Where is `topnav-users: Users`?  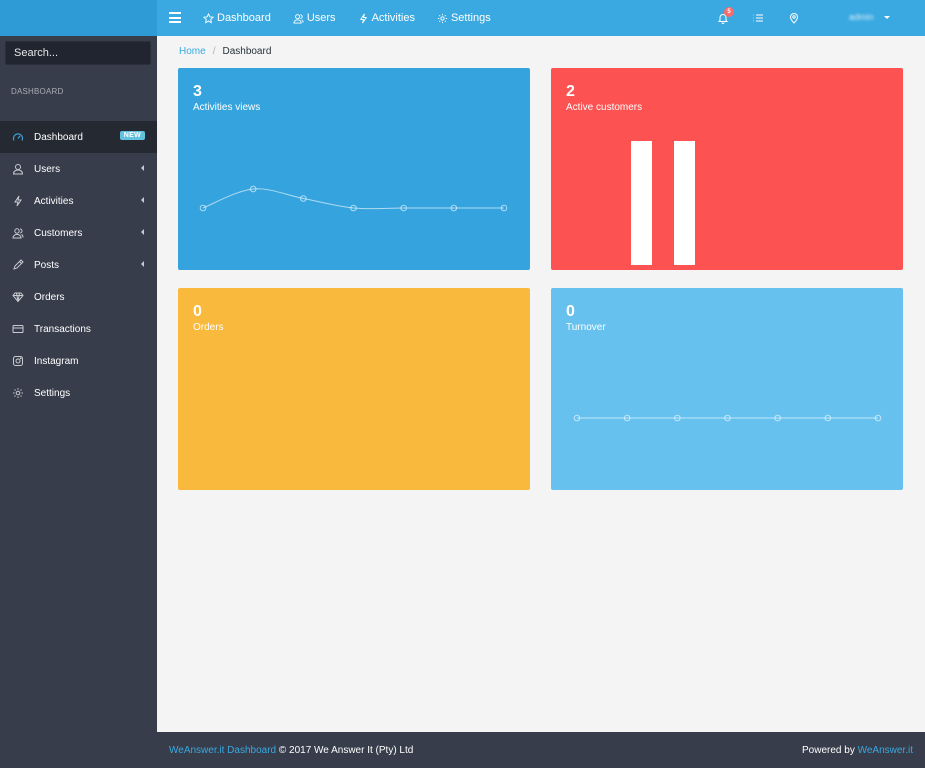 topnav-users: Users is located at coordinates (314, 18).